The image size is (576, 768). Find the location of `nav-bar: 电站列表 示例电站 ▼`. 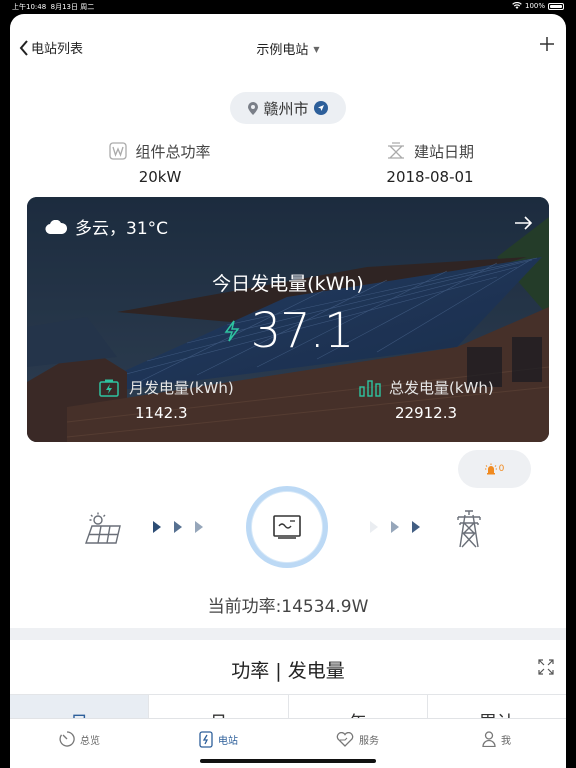

nav-bar: 电站列表 示例电站 ▼ is located at coordinates (288, 43).